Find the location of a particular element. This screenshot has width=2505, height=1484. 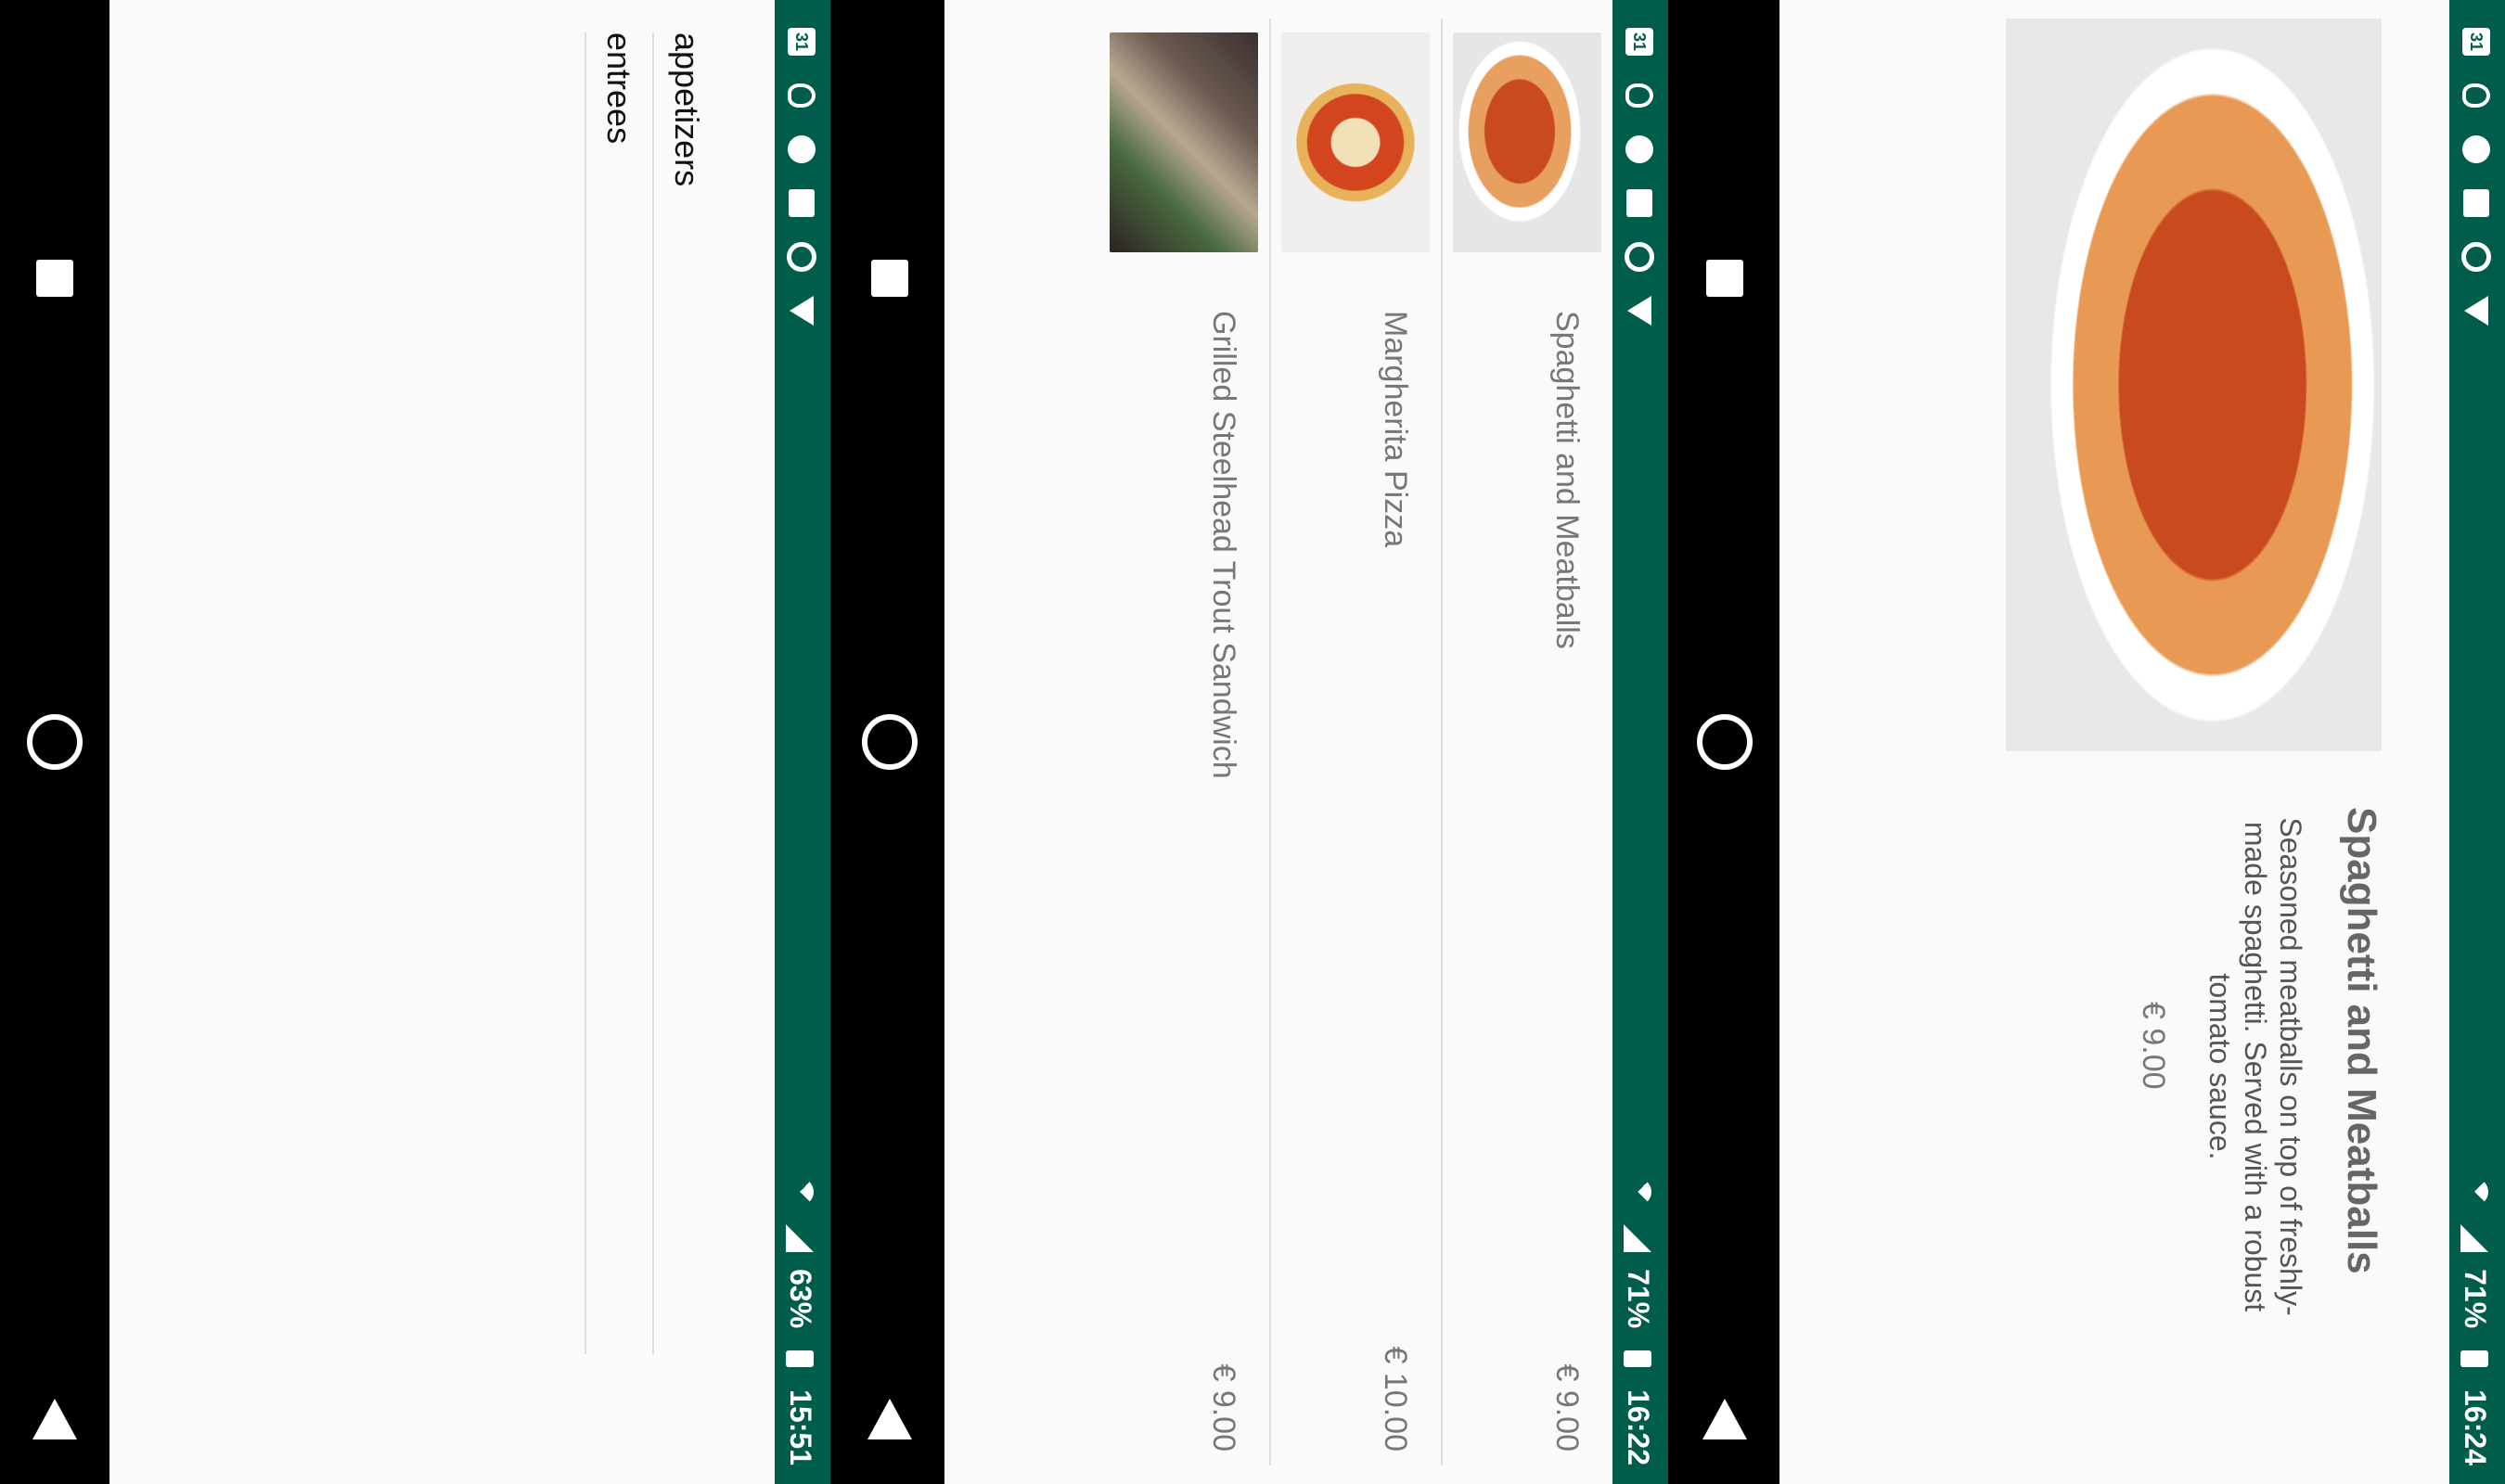

dish-title: Spaghetti and Meatballs is located at coordinates (2362, 1040).